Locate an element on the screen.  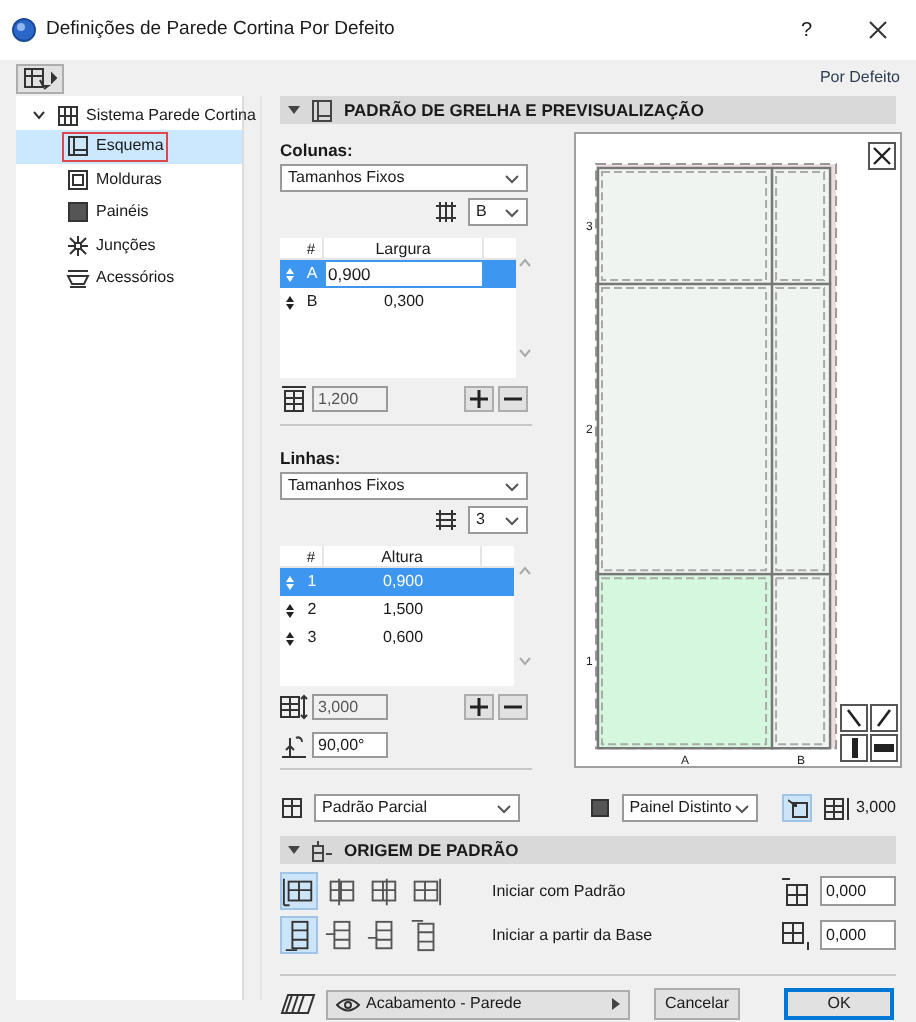
layer-dropdown: Acabamento - Parede is located at coordinates (478, 1004).